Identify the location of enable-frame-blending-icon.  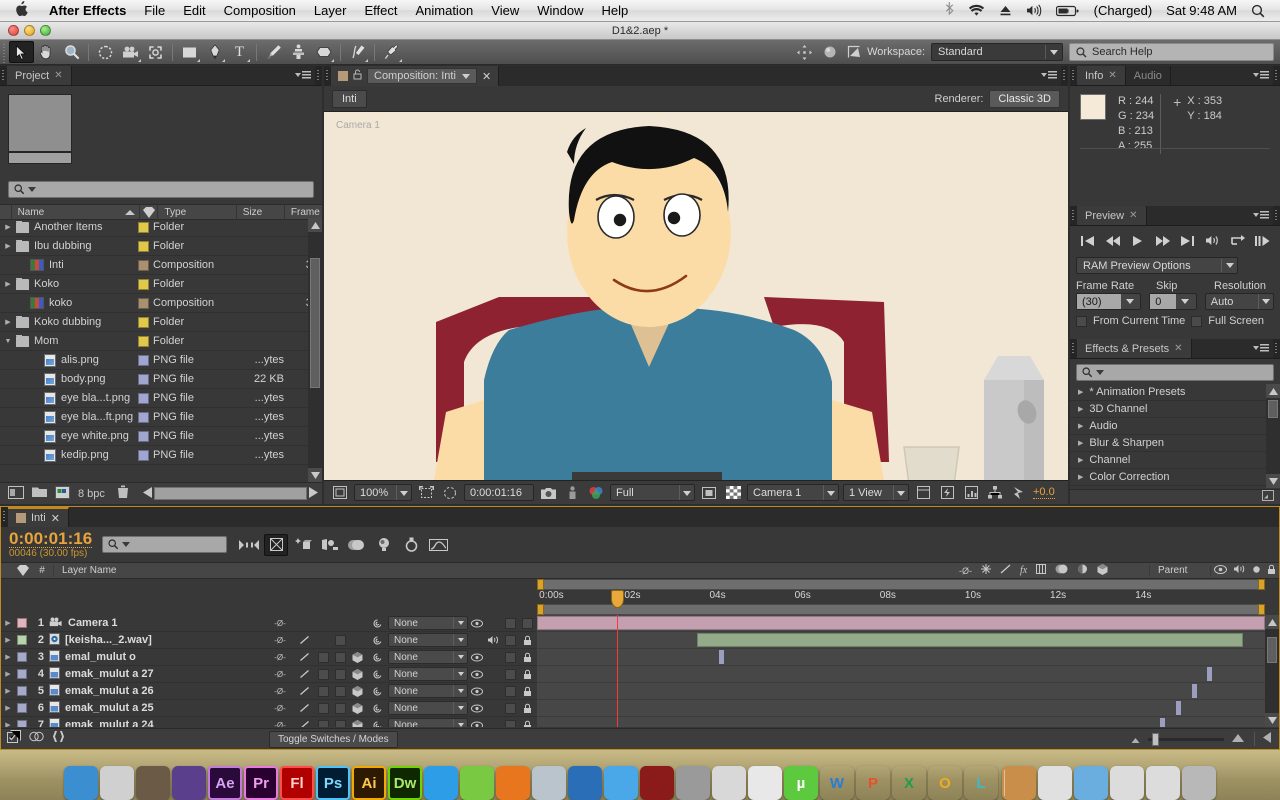
(330, 545).